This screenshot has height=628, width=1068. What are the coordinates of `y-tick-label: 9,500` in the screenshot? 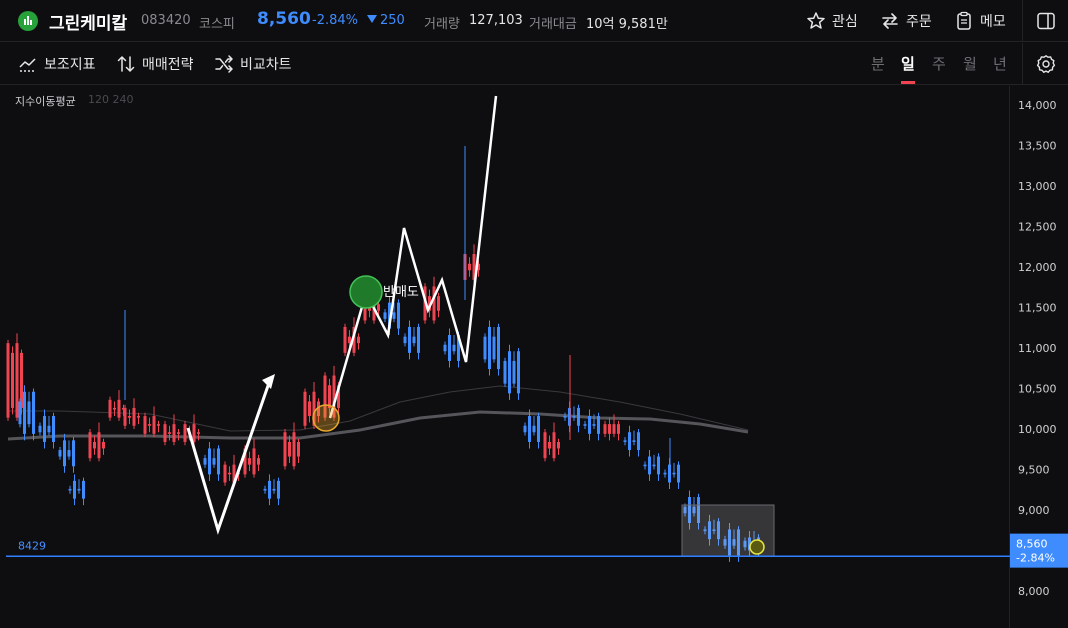 It's located at (1034, 470).